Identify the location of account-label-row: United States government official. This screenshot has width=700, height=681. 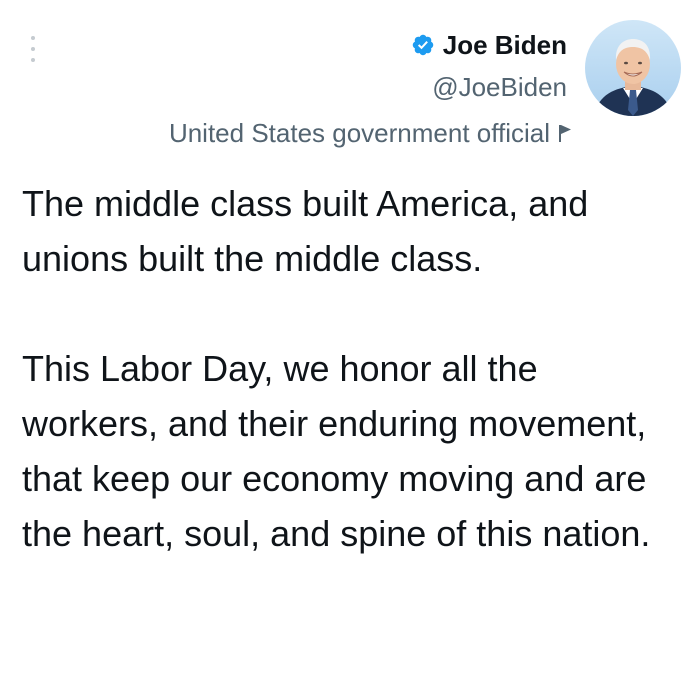
(370, 133).